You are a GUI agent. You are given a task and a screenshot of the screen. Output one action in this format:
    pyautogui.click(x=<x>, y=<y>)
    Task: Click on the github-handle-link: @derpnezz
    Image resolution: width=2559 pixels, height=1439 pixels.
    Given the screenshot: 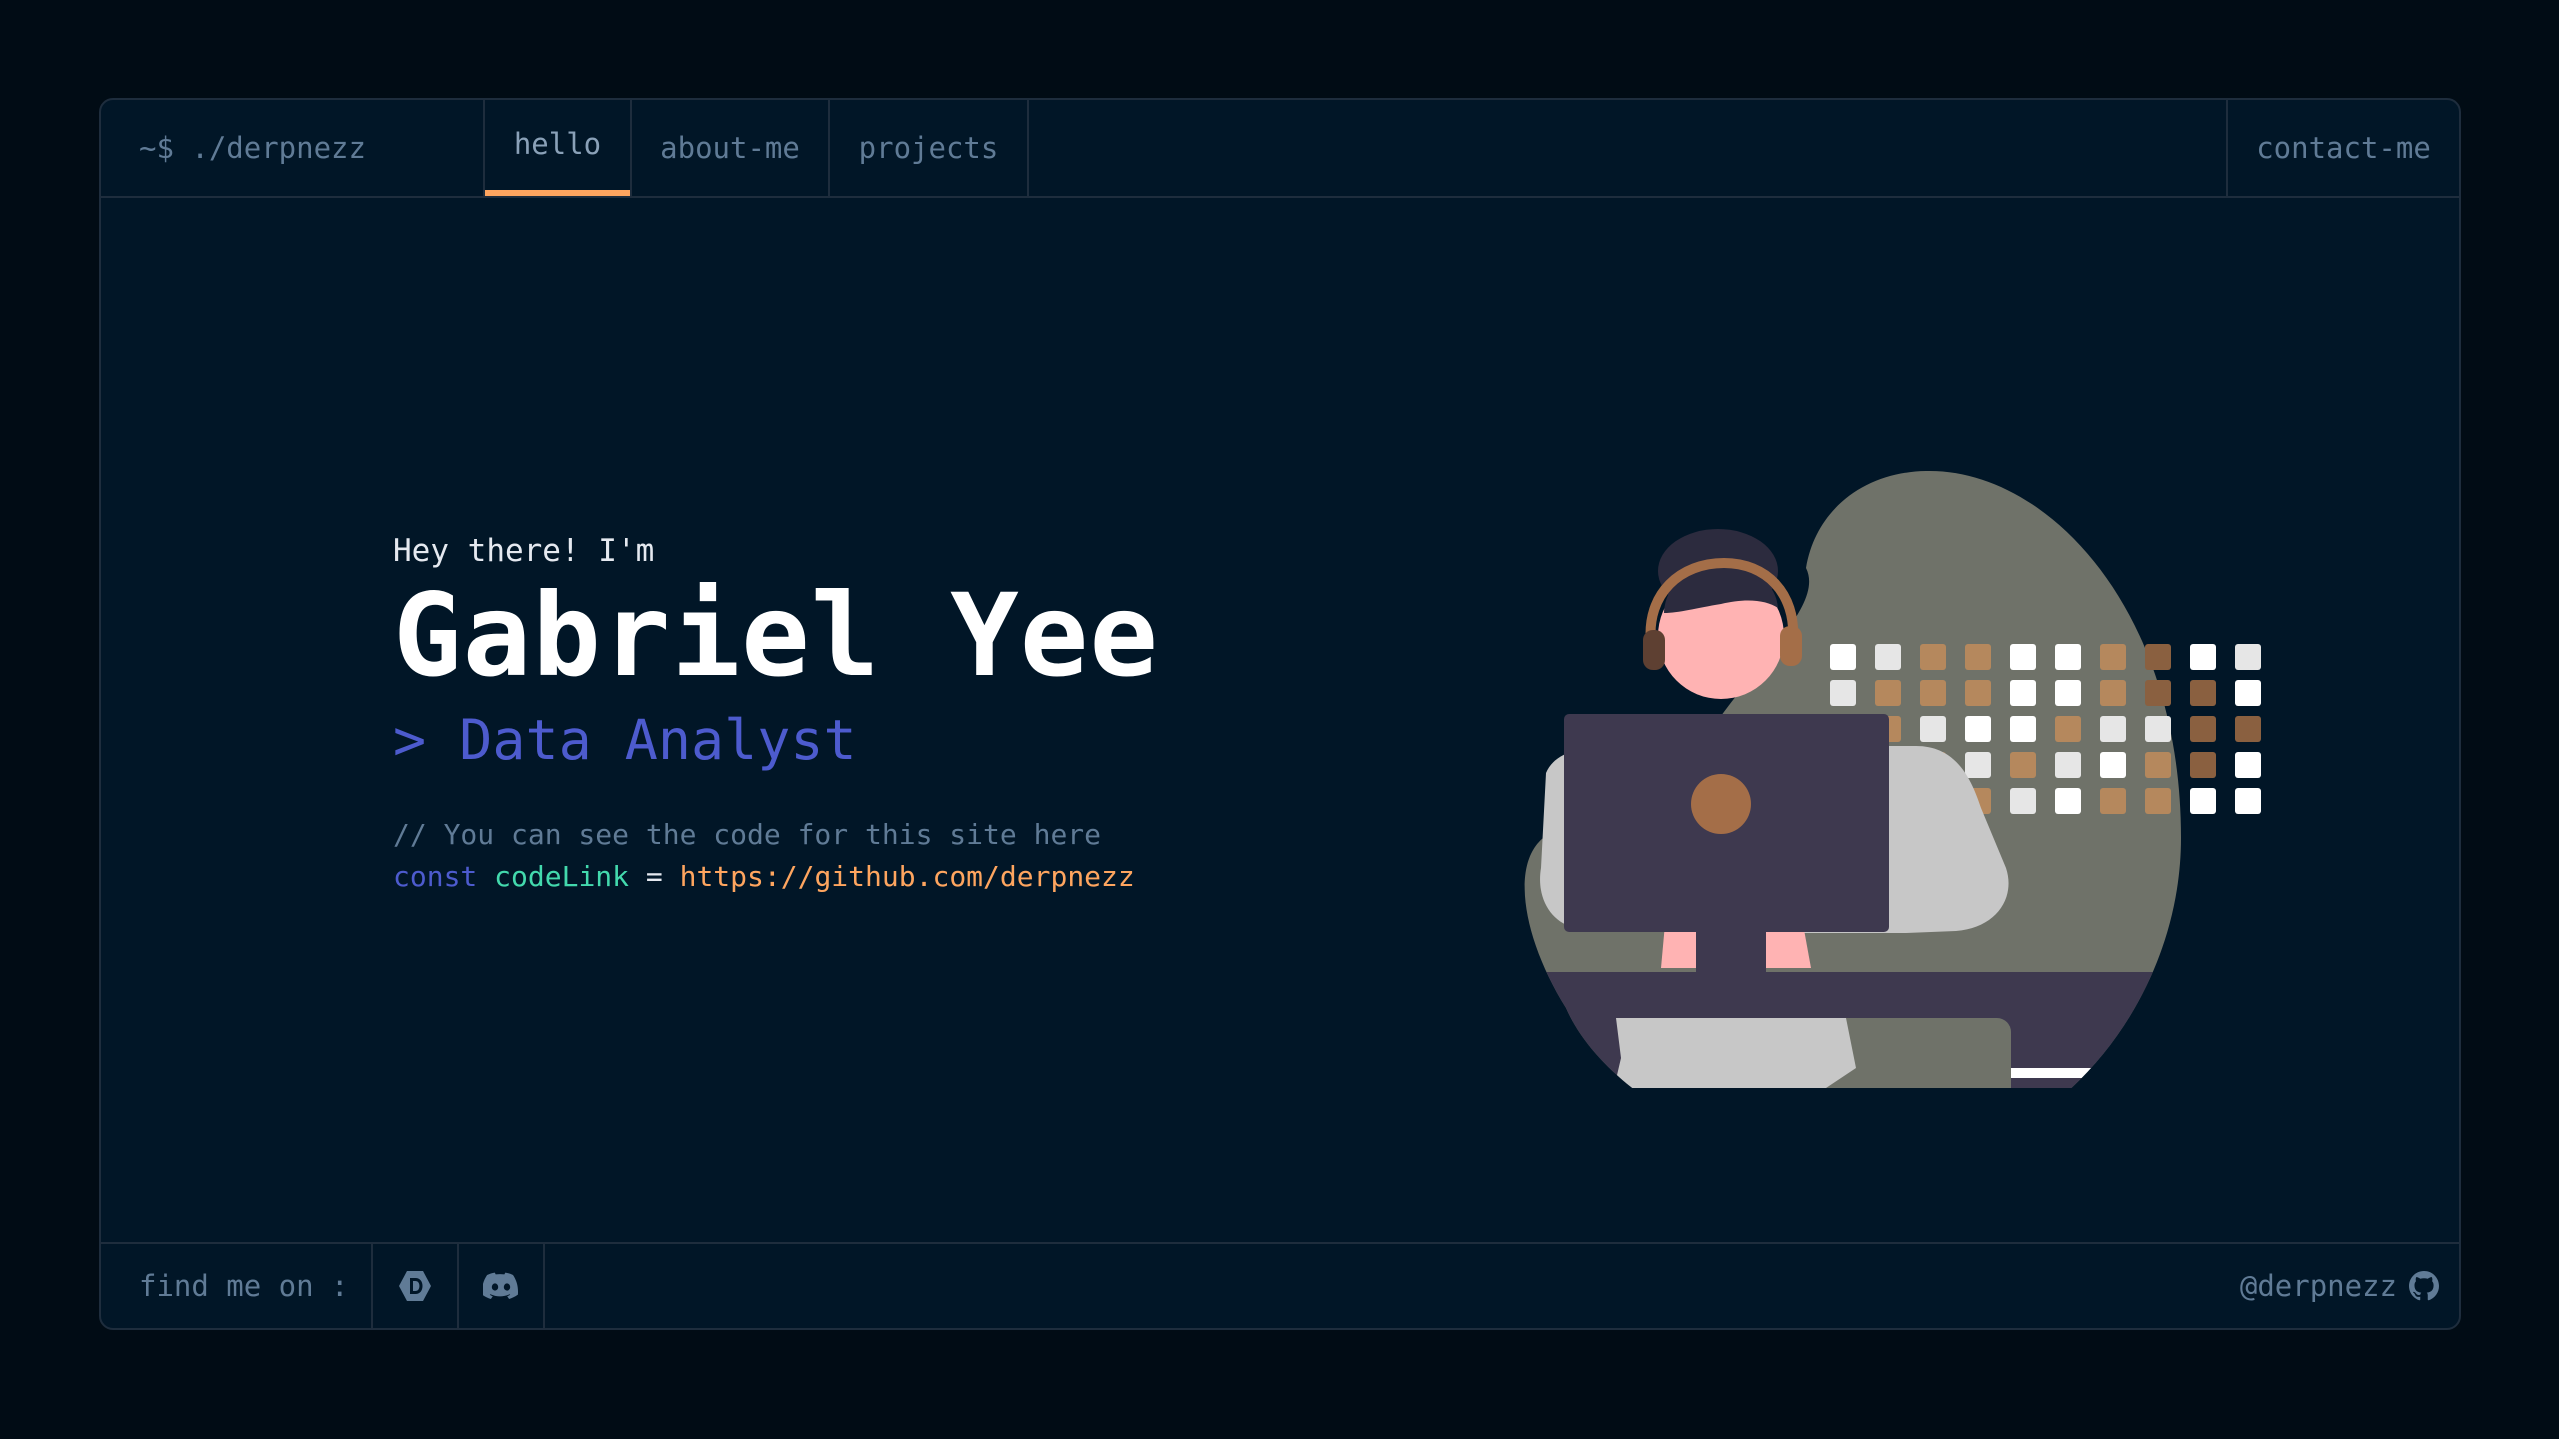 What is the action you would take?
    pyautogui.click(x=2339, y=1286)
    